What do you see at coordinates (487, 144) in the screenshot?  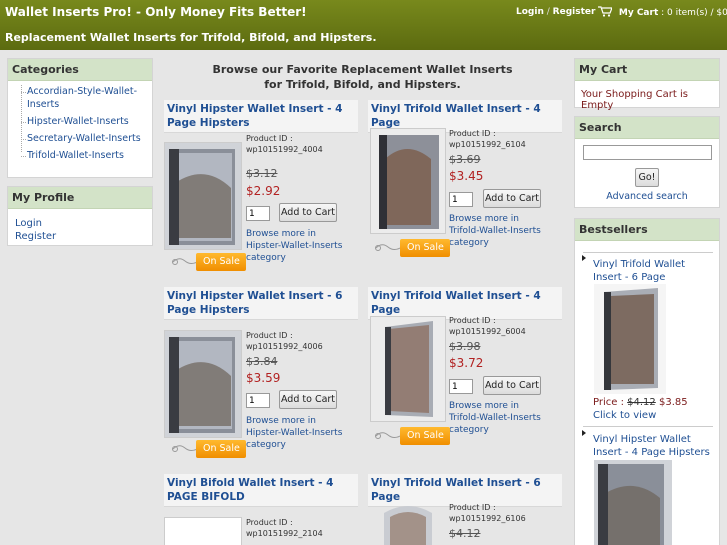 I see `product-id-value: wp10151992_6104` at bounding box center [487, 144].